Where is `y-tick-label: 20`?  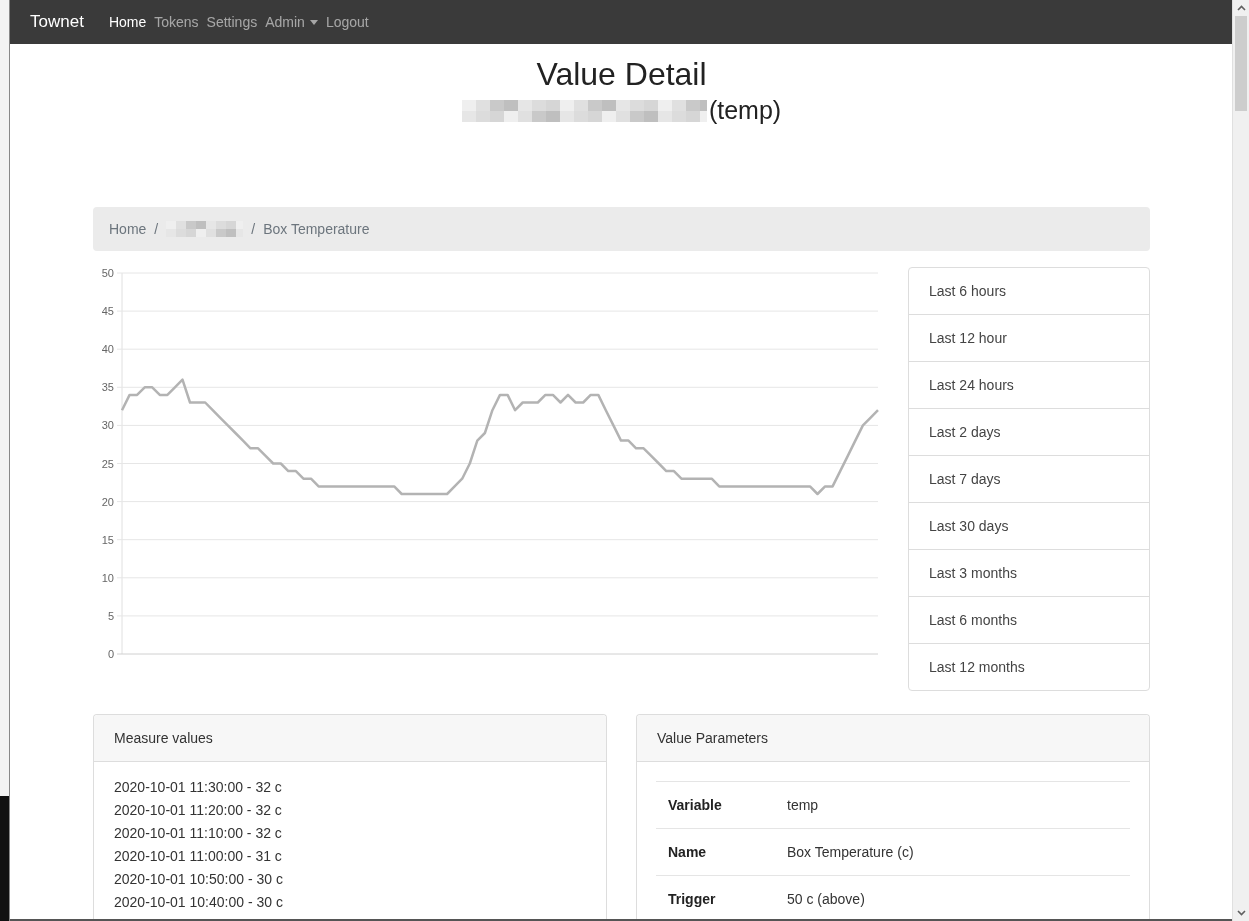 y-tick-label: 20 is located at coordinates (107, 501).